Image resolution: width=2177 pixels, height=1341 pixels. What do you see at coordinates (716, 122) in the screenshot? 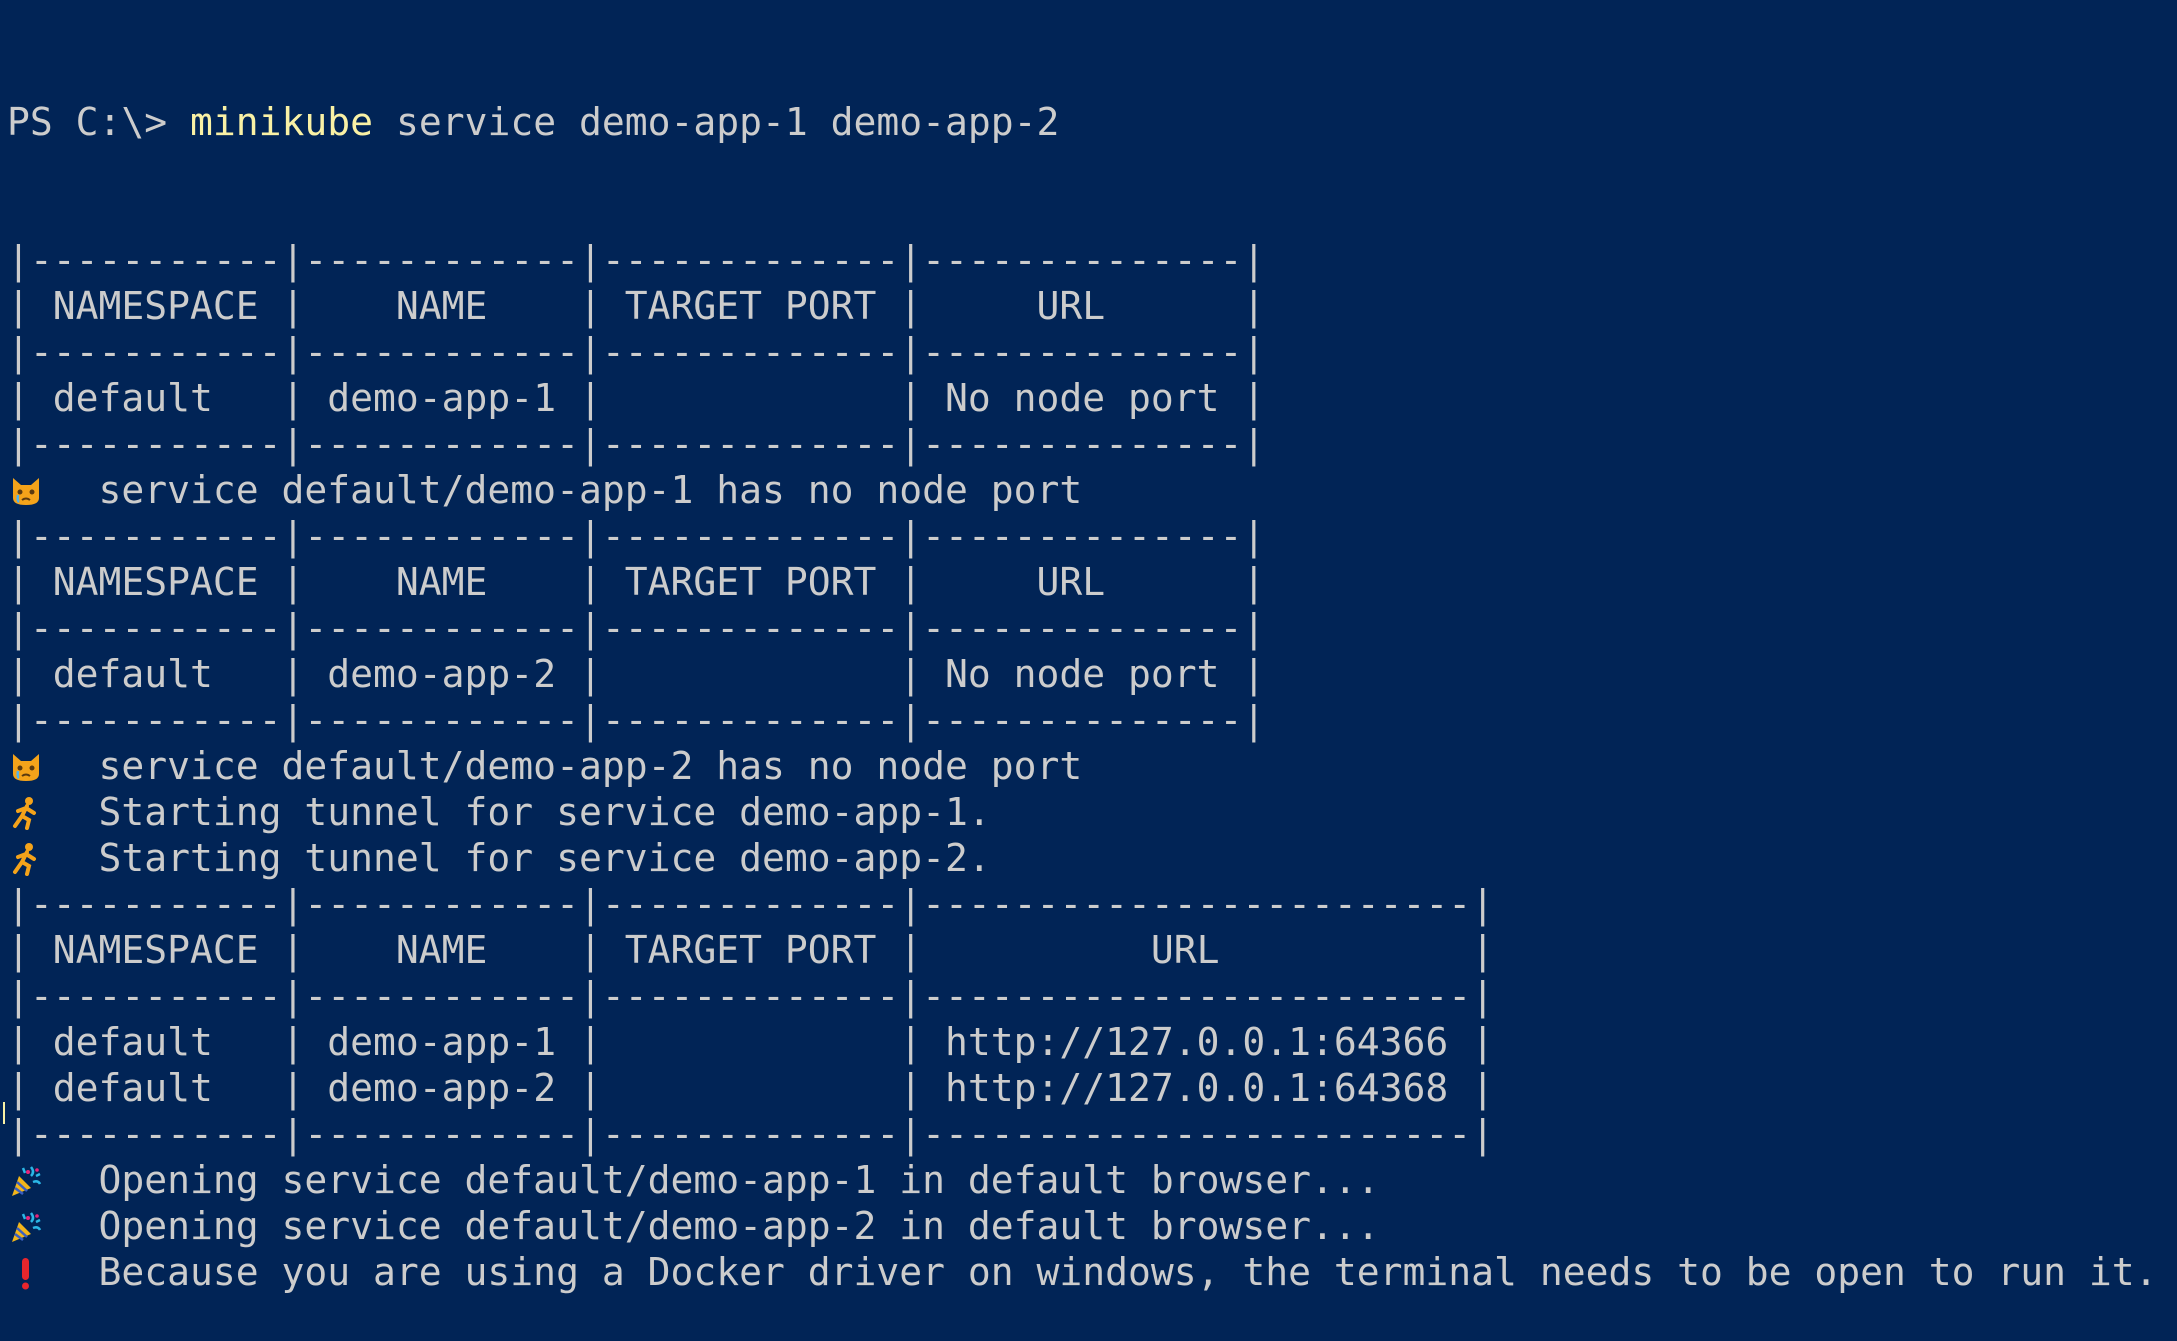
I see `command-args: service demo-app-1 demo-app-2` at bounding box center [716, 122].